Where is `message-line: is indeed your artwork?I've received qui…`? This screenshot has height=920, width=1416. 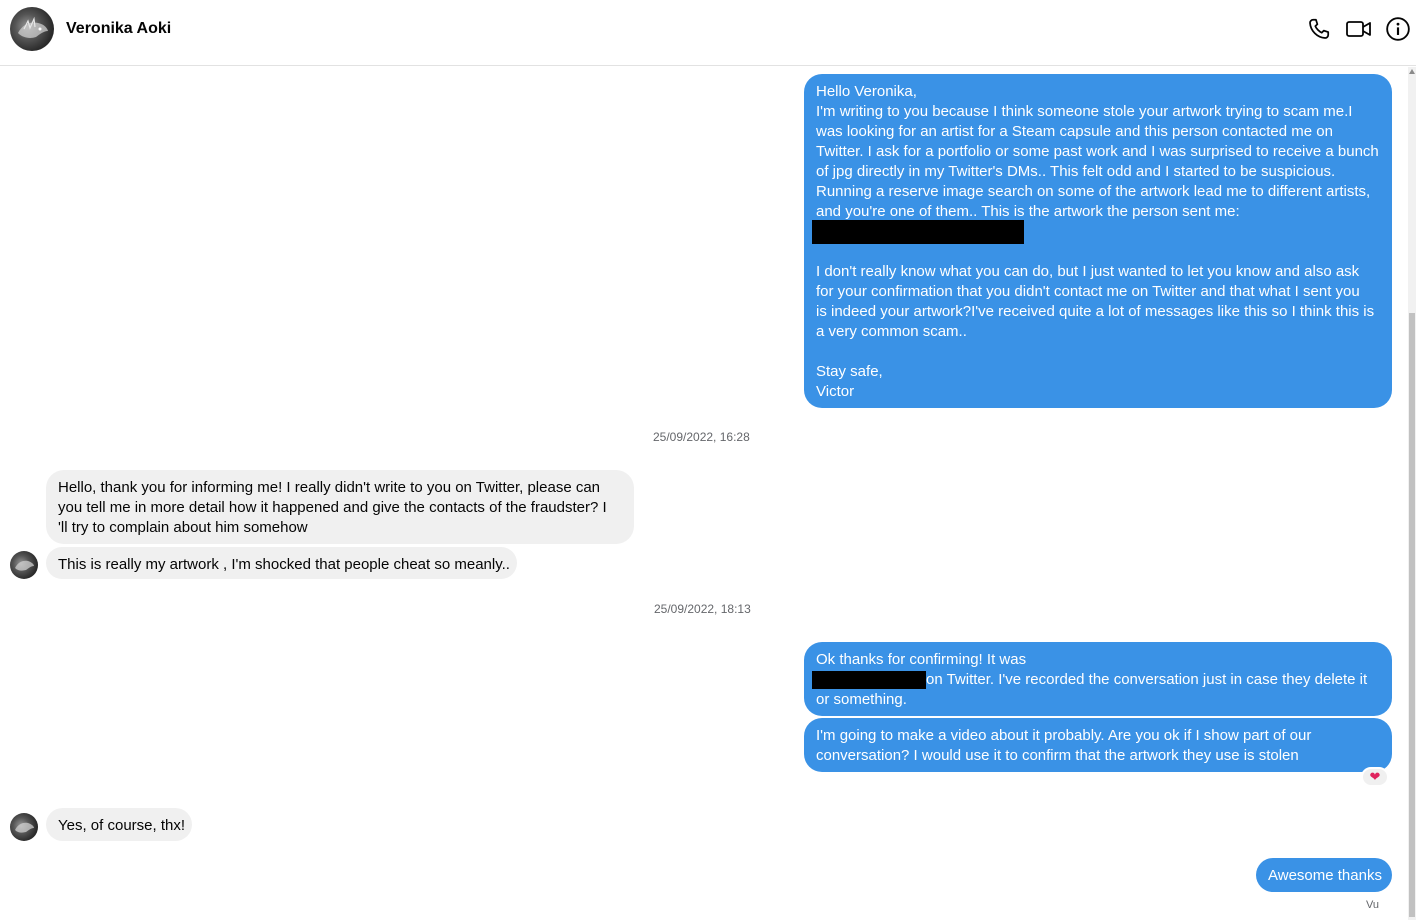
message-line: is indeed your artwork?I've received qui… is located at coordinates (1095, 311).